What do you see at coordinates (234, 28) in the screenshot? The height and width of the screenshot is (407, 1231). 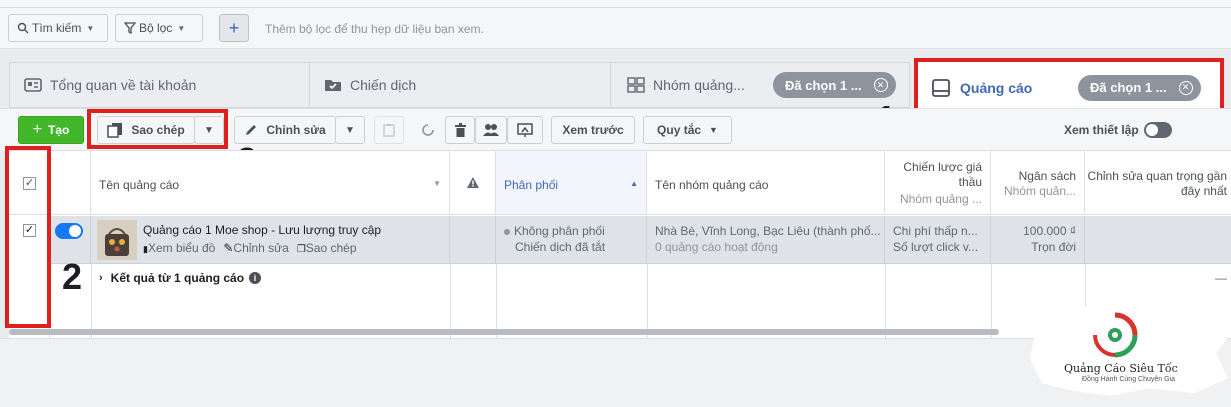 I see `add-filter-button: +` at bounding box center [234, 28].